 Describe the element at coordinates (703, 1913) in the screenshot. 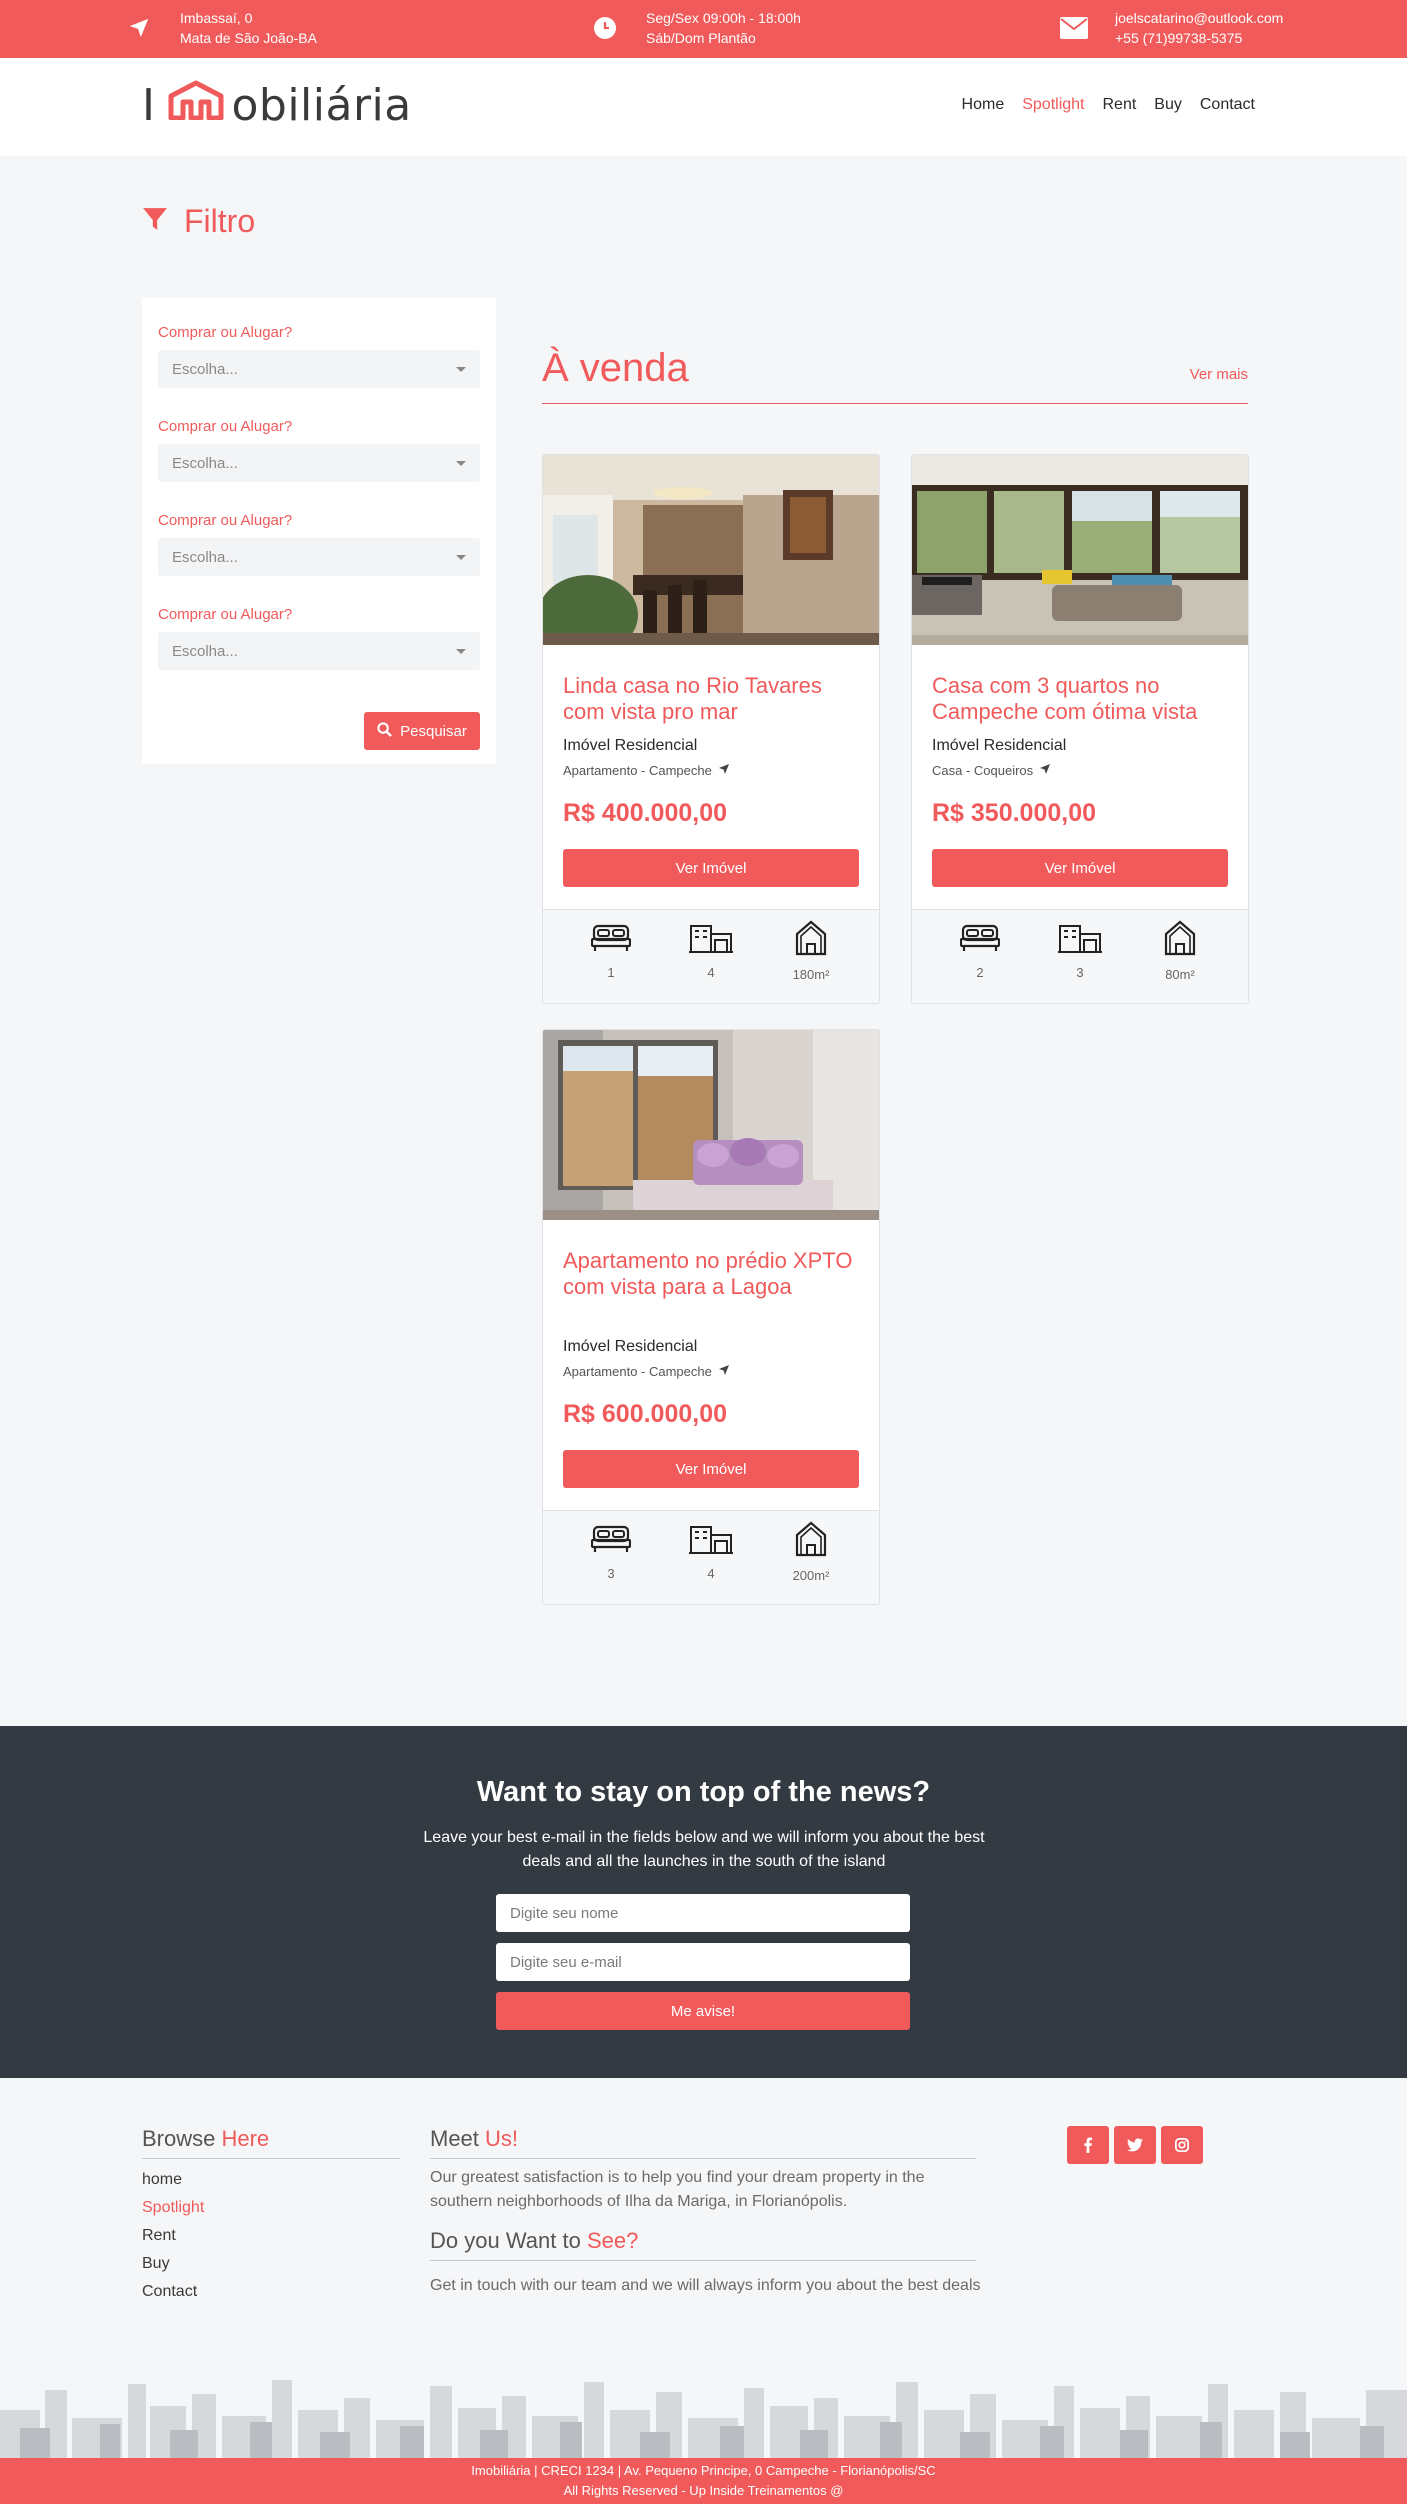

I see `newsletter-name-input: Digite seu nome` at that location.